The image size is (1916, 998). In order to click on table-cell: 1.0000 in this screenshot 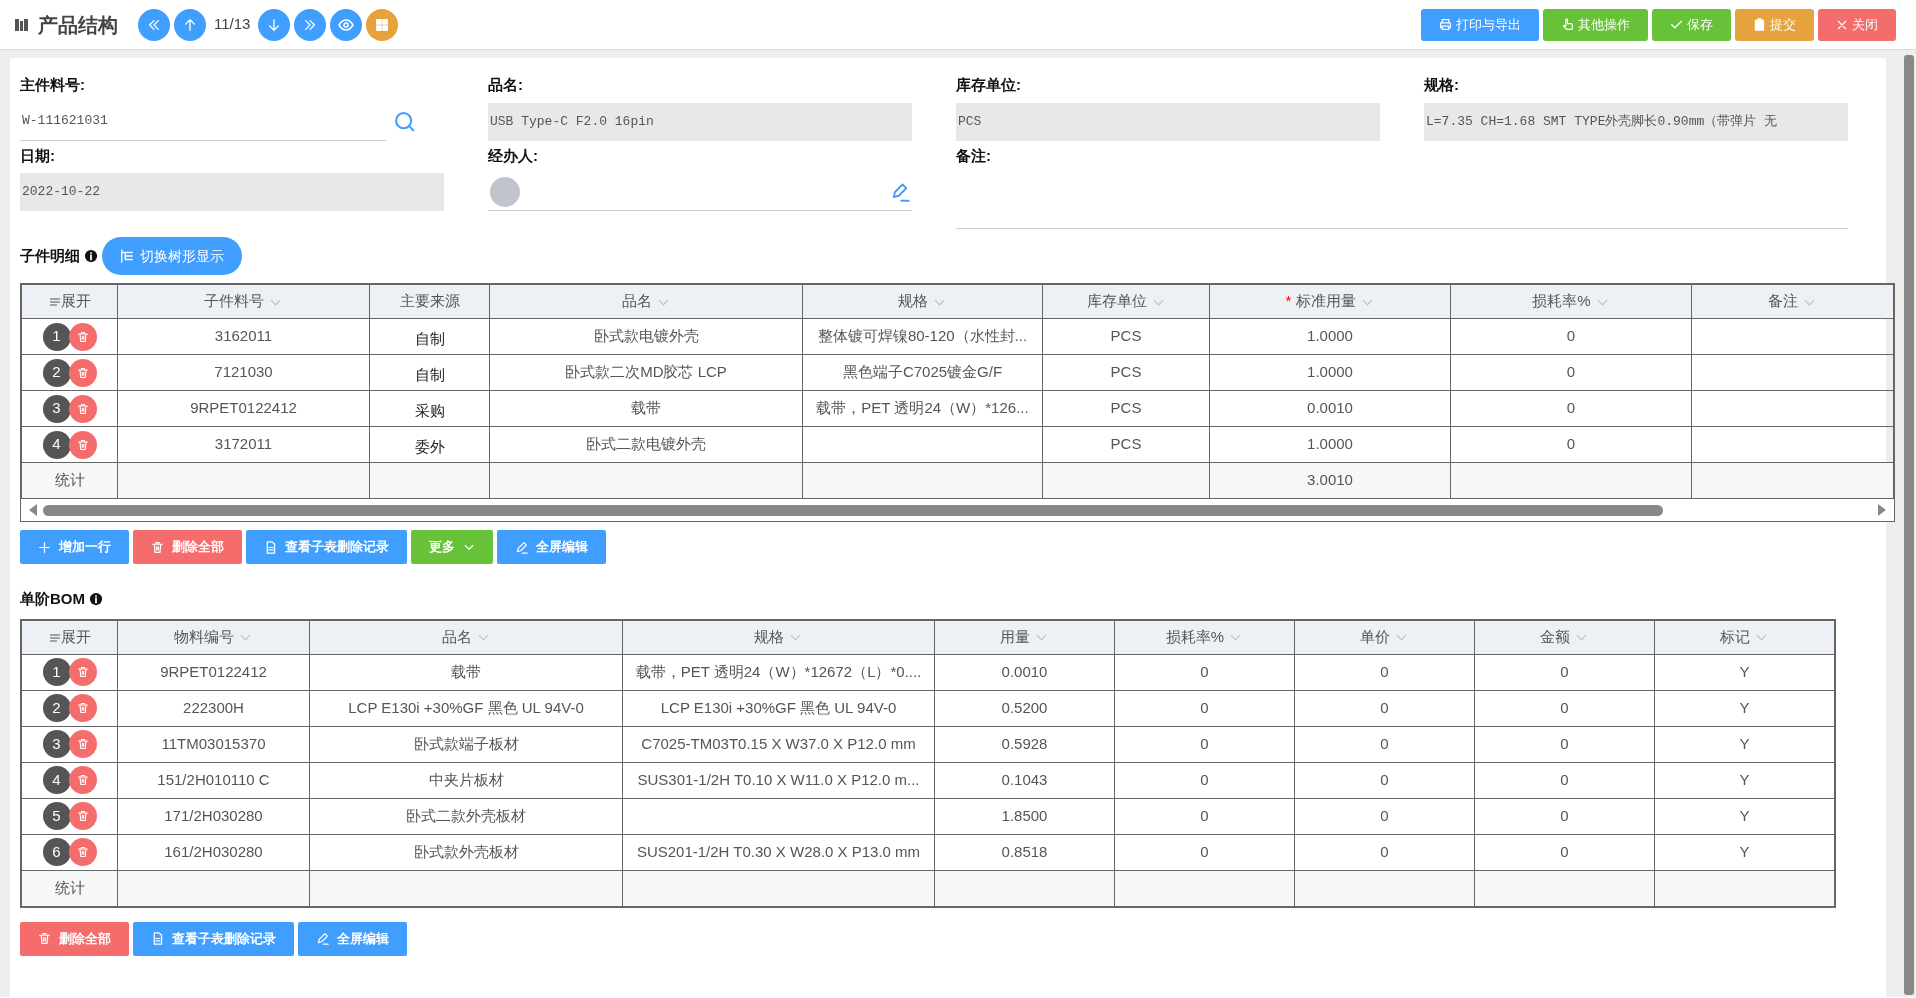, I will do `click(1330, 336)`.